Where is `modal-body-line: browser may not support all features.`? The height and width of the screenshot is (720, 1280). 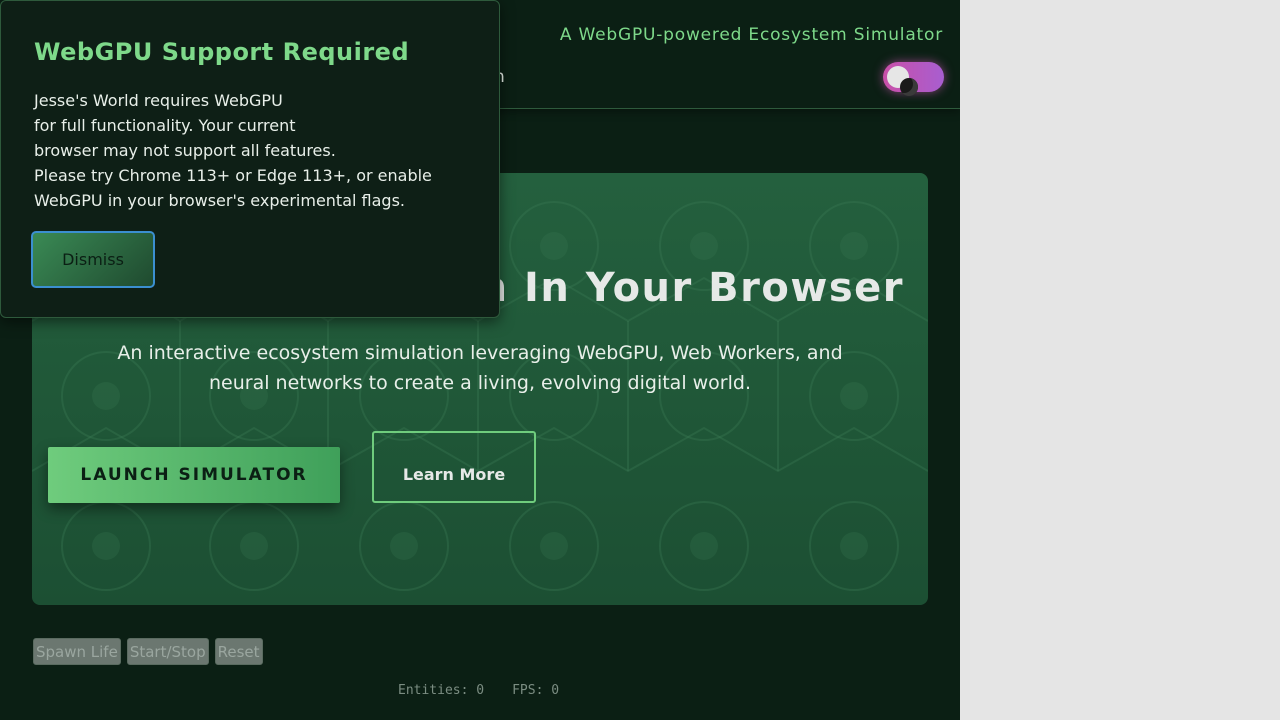
modal-body-line: browser may not support all features. is located at coordinates (185, 150).